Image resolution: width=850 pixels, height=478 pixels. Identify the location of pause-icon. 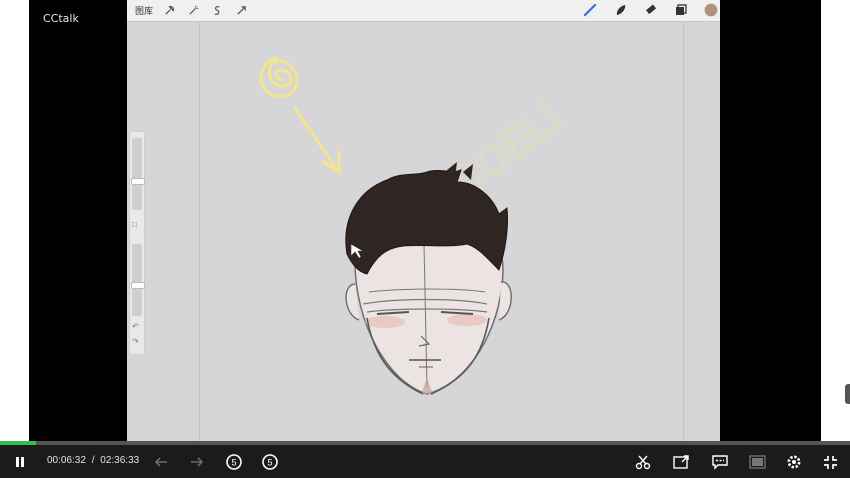
(21, 462).